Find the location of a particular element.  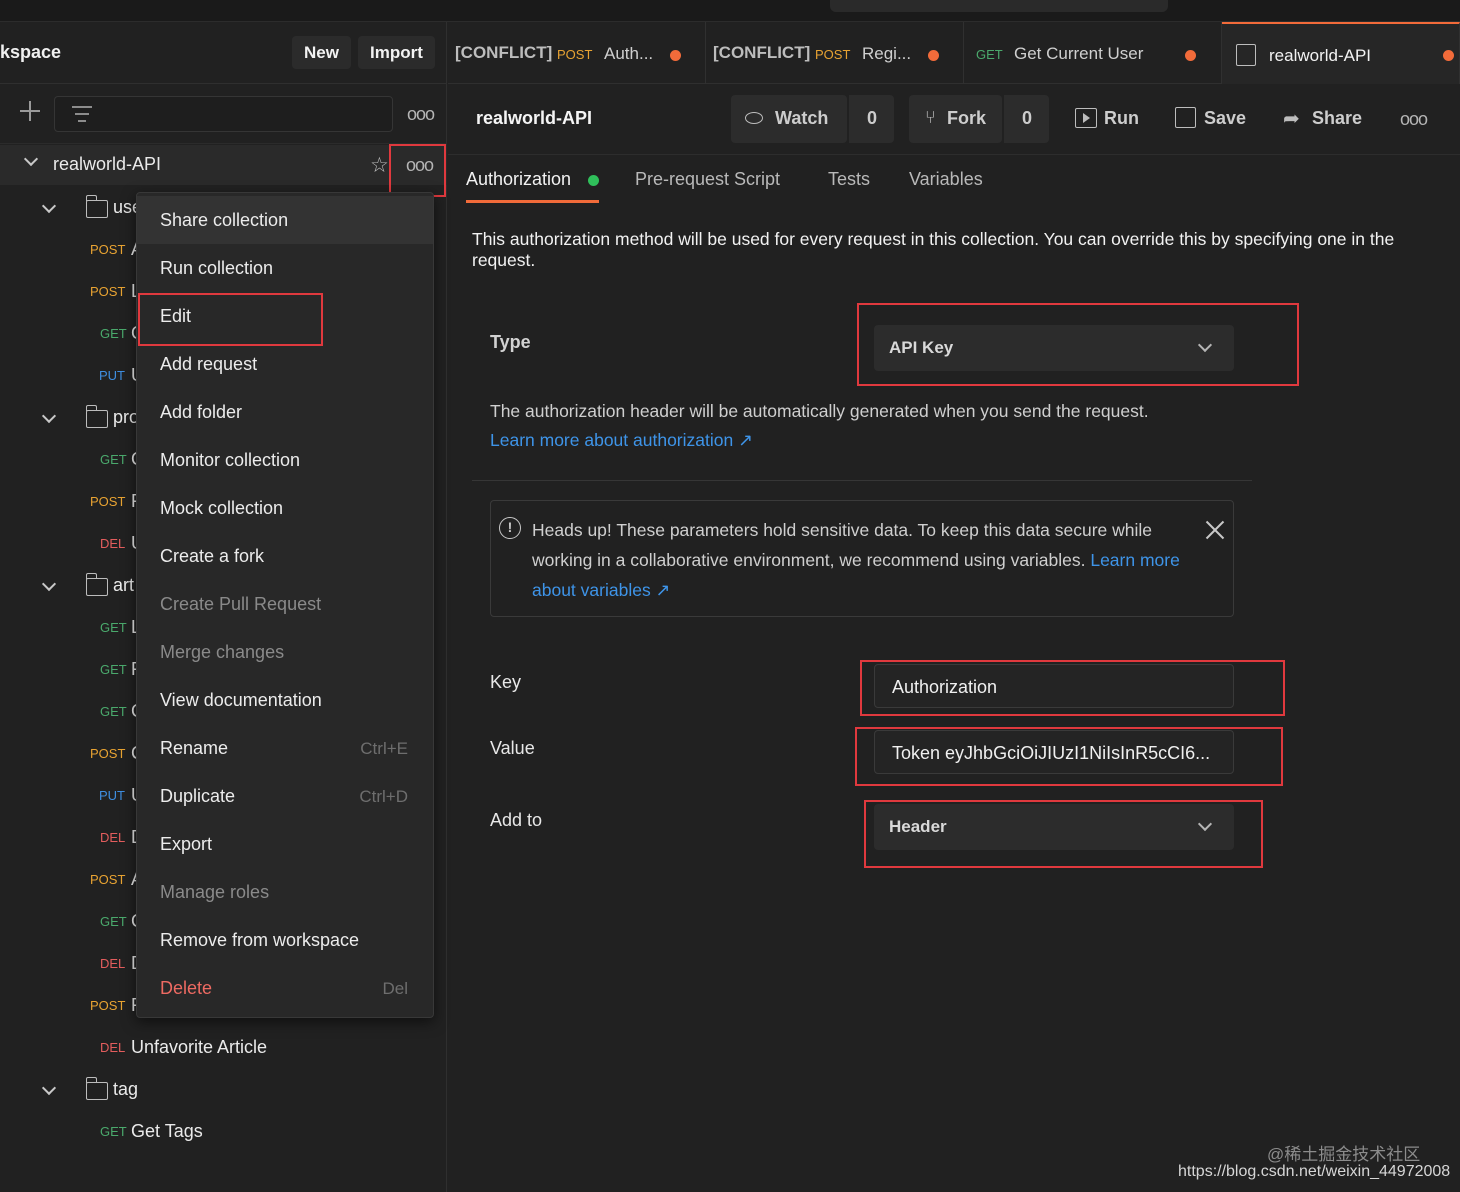

sidebar-more-icon: ooo is located at coordinates (421, 114).